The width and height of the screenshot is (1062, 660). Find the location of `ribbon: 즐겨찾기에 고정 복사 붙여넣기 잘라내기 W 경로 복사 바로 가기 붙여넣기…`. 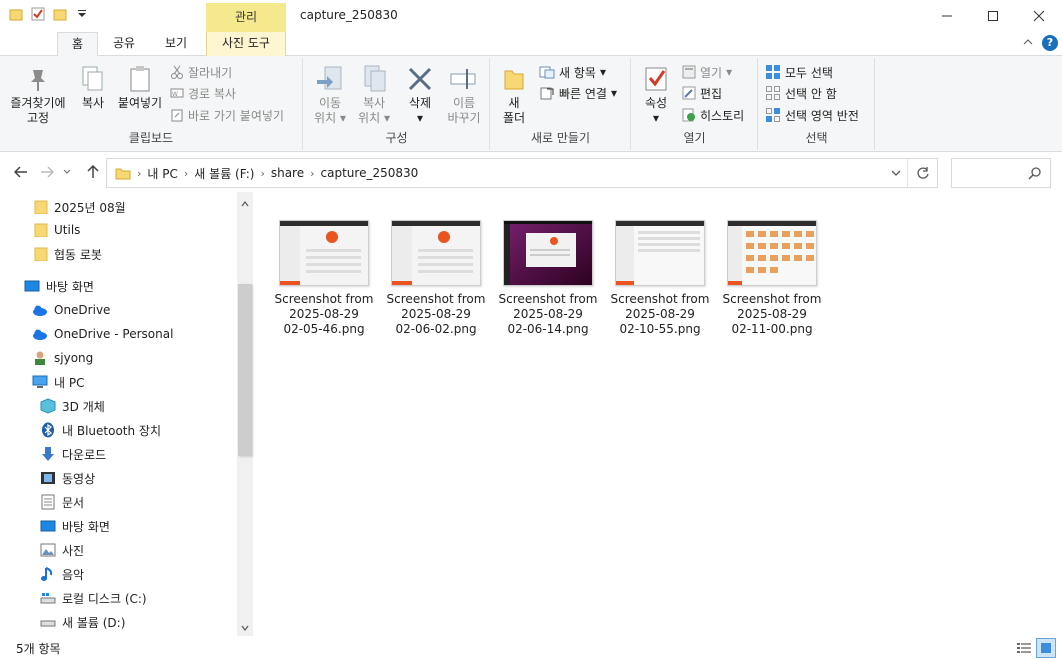

ribbon: 즐겨찾기에 고정 복사 붙여넣기 잘라내기 W 경로 복사 바로 가기 붙여넣기… is located at coordinates (531, 104).